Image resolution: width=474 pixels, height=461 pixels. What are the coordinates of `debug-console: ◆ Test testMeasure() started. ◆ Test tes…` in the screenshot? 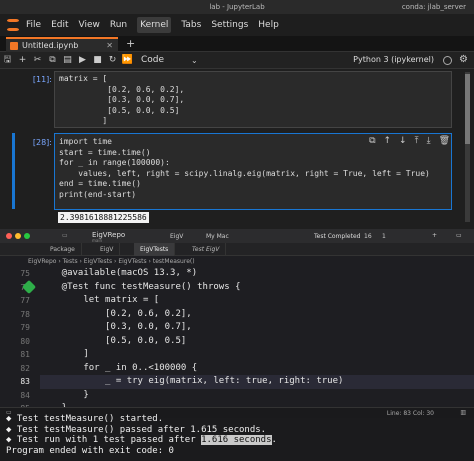 It's located at (237, 437).